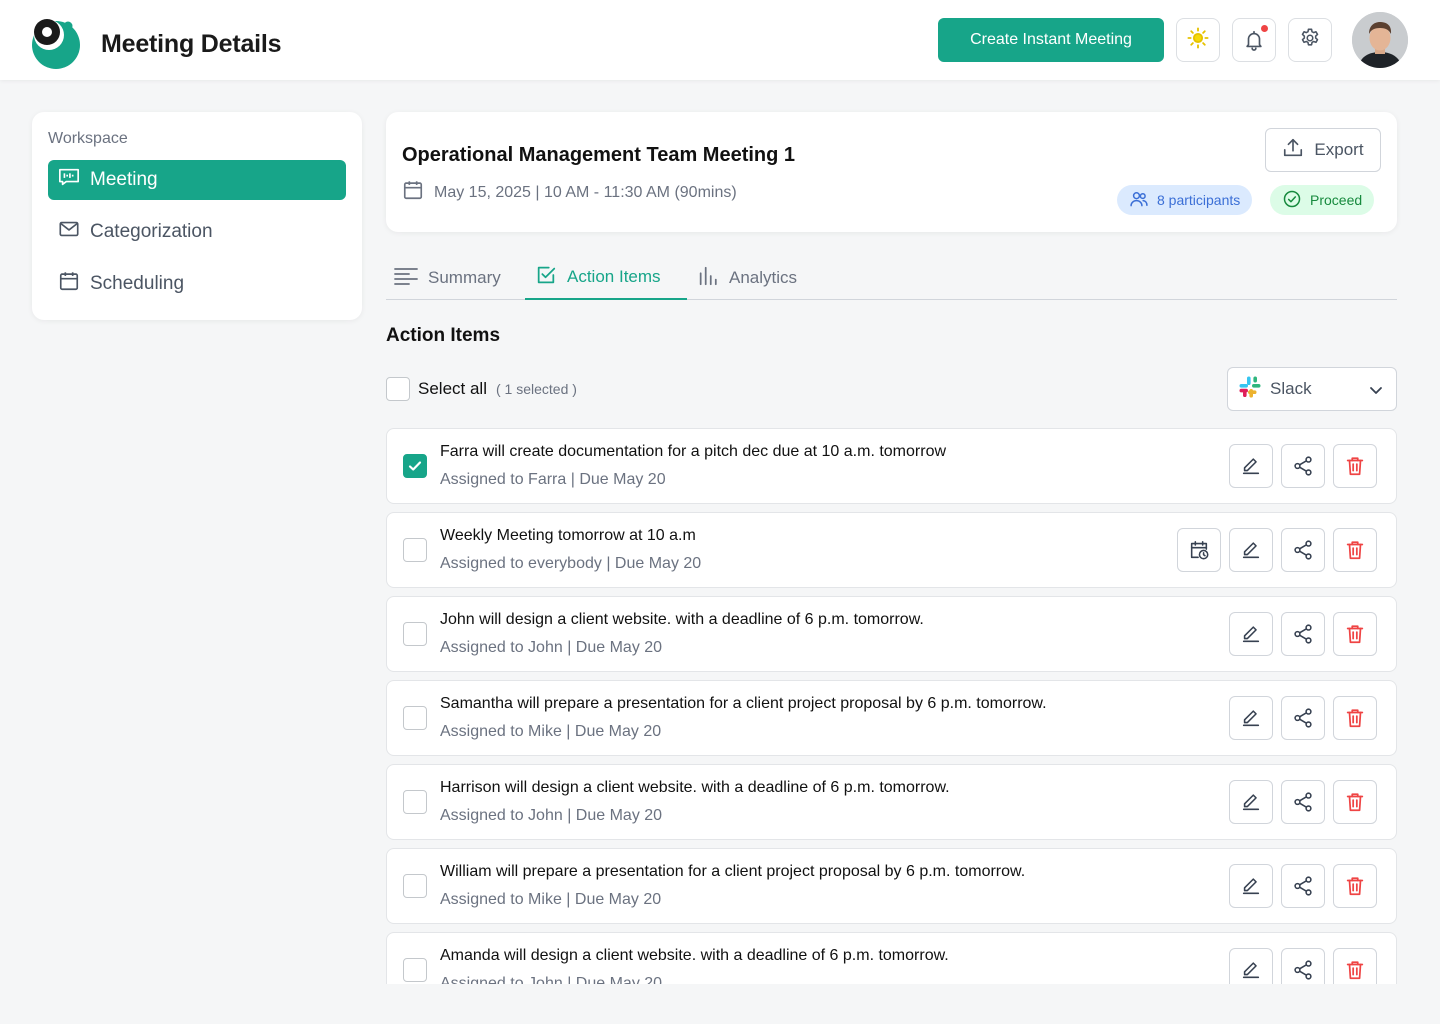 The width and height of the screenshot is (1440, 1024). What do you see at coordinates (1199, 200) in the screenshot?
I see `participants-label: 8 participants` at bounding box center [1199, 200].